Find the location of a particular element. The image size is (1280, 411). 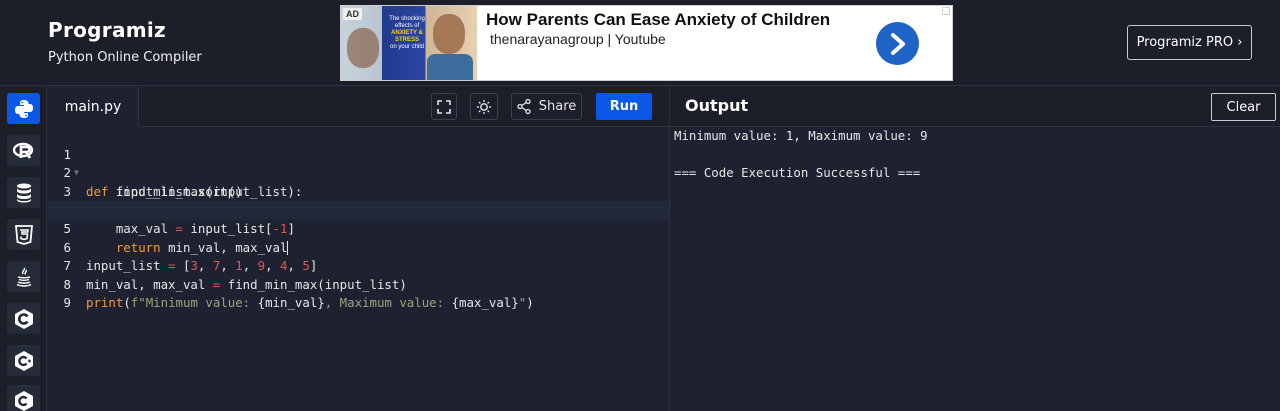

sidebar-item-r is located at coordinates (23, 150).